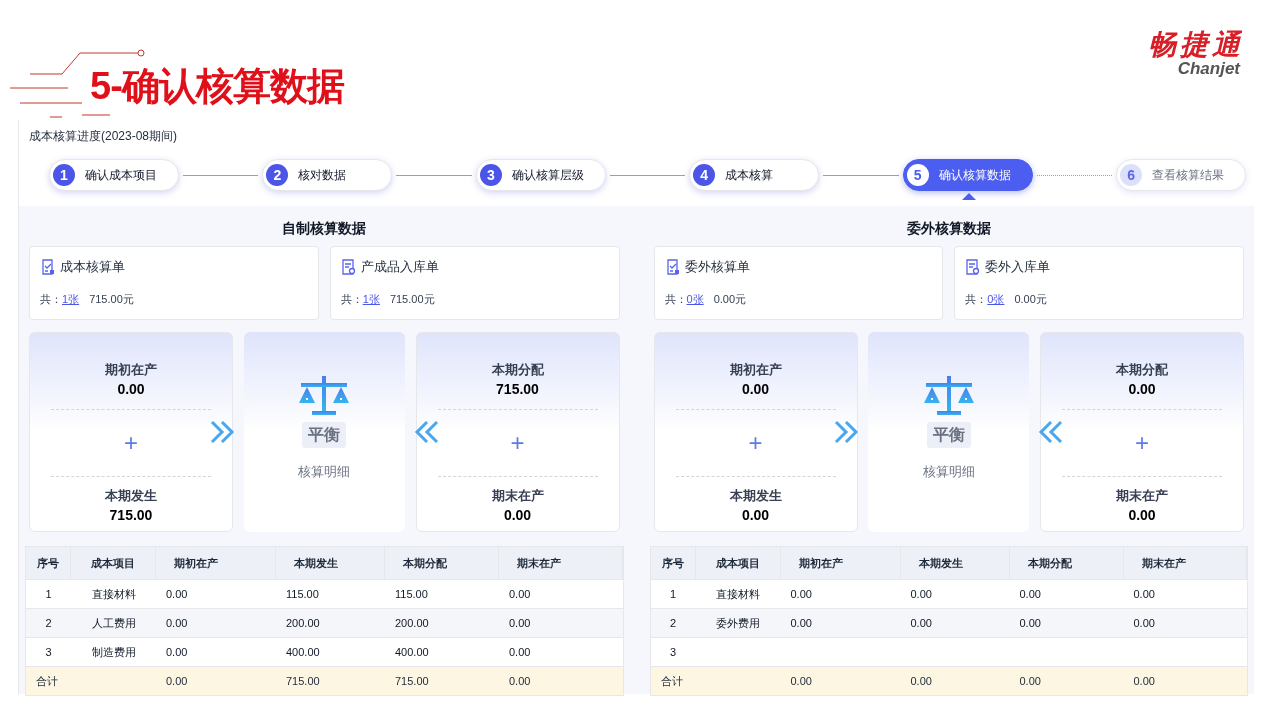 The image size is (1280, 720). What do you see at coordinates (303, 681) in the screenshot?
I see `table-cell-text: 715.00` at bounding box center [303, 681].